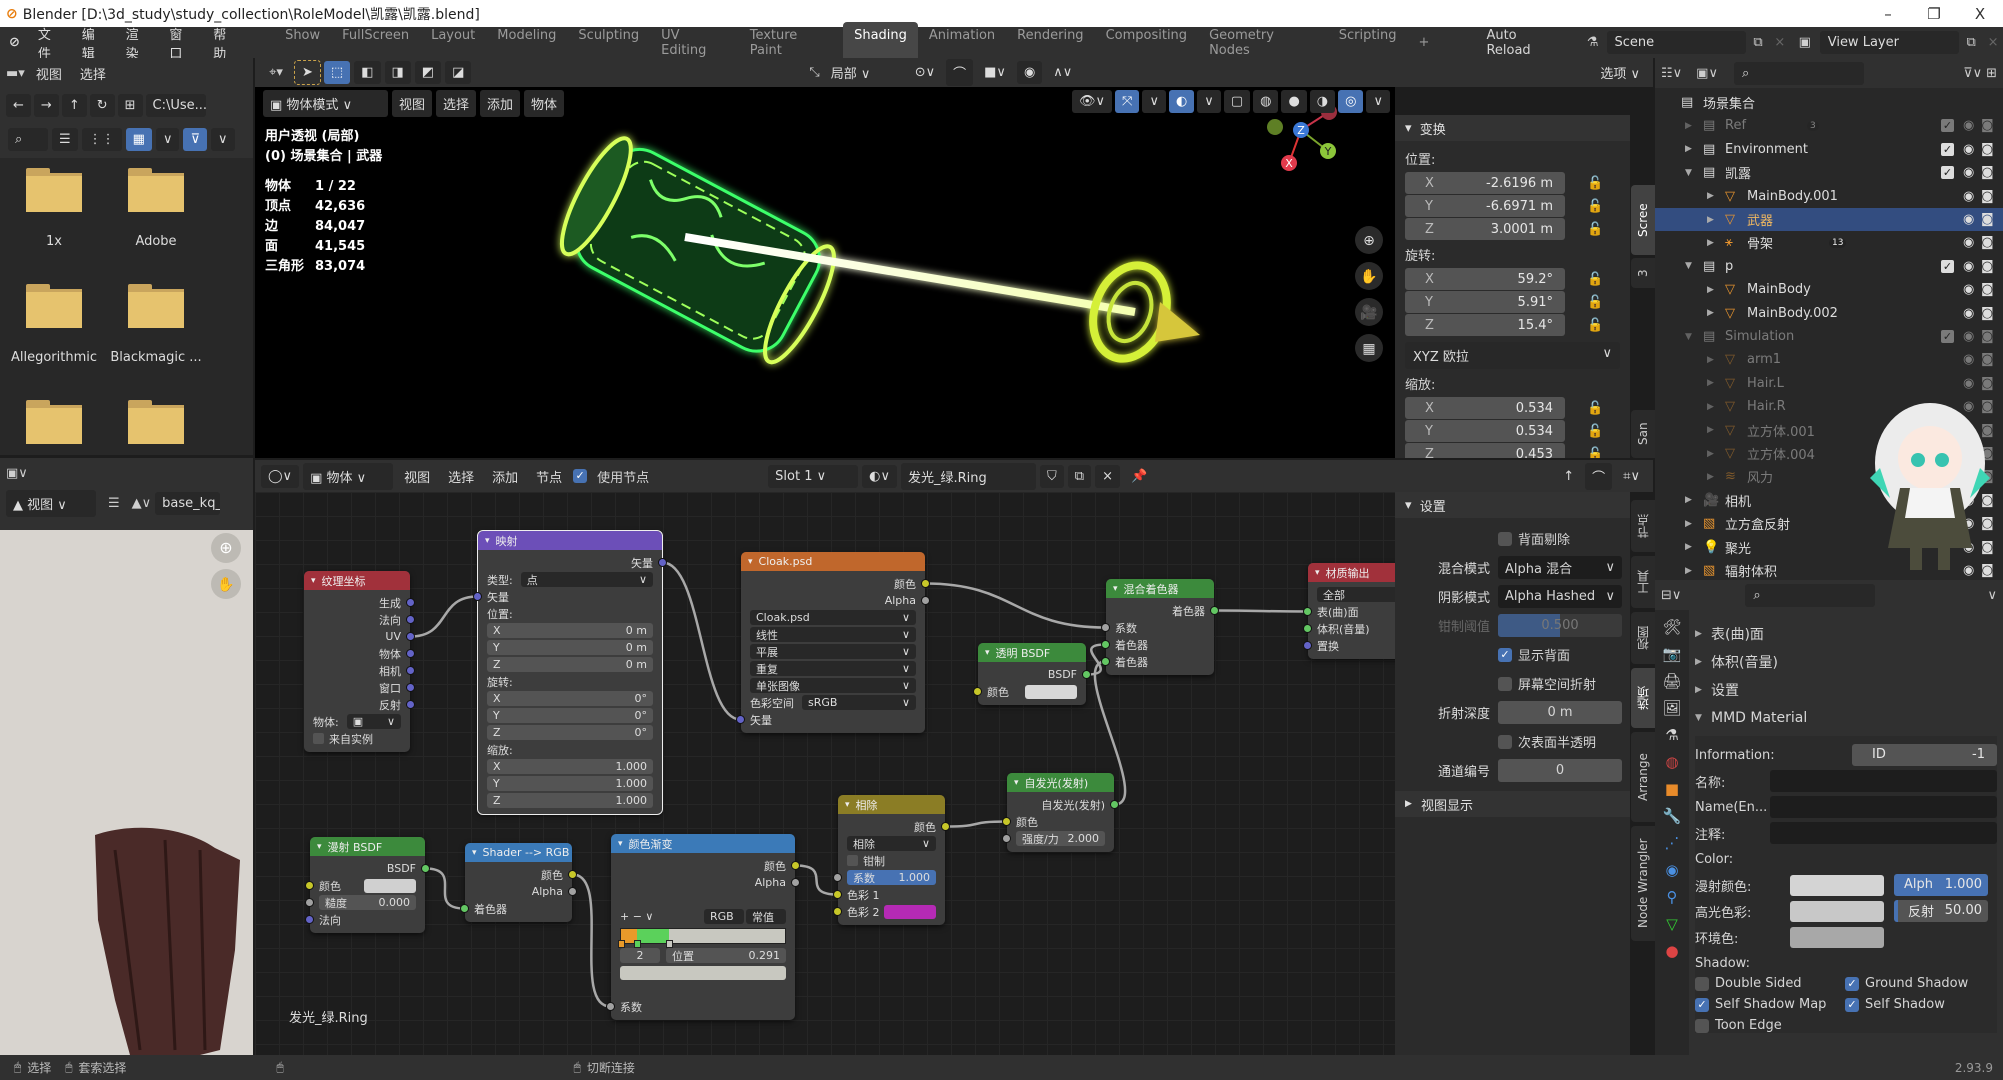 Image resolution: width=2003 pixels, height=1080 pixels. Describe the element at coordinates (1672, 789) in the screenshot. I see `object-tab-icon: ■` at that location.